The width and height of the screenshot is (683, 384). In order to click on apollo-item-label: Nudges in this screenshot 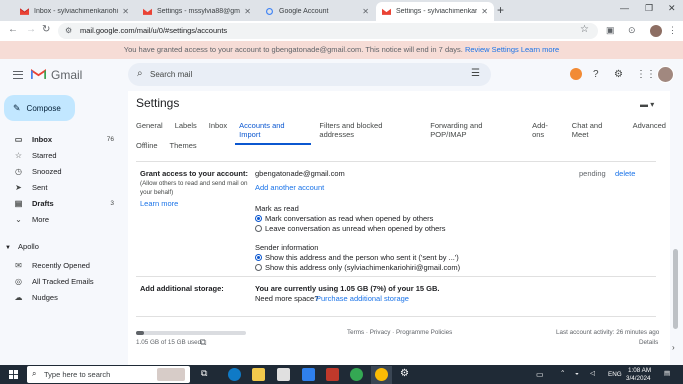, I will do `click(45, 297)`.